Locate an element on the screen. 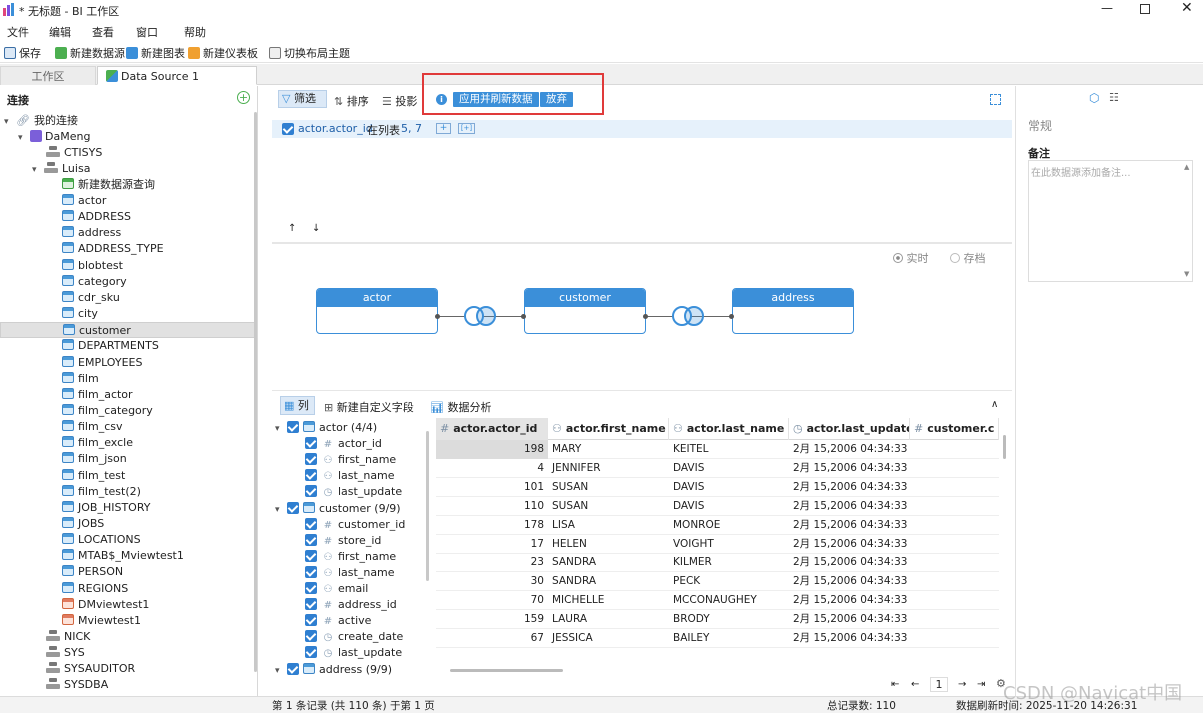 The height and width of the screenshot is (714, 1203). add-group-icon: [+] is located at coordinates (466, 128).